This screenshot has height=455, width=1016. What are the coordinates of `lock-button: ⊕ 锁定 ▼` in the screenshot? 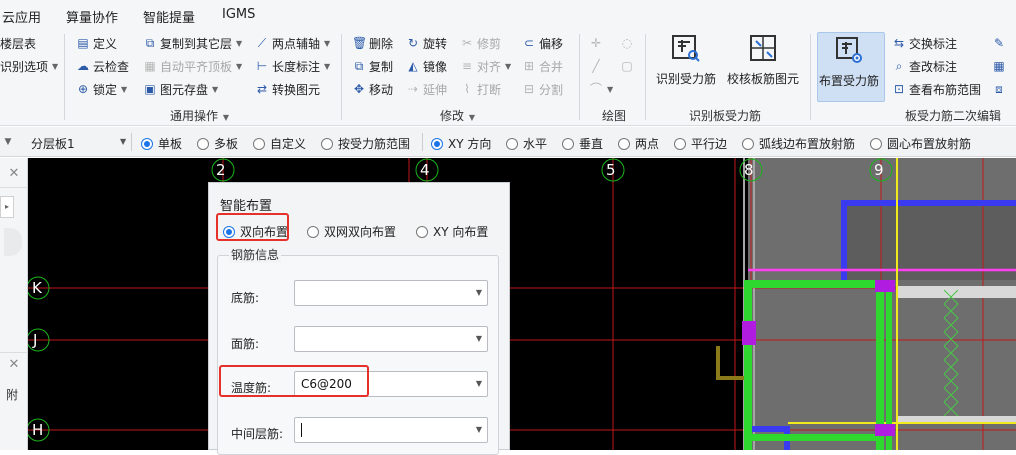 It's located at (101, 89).